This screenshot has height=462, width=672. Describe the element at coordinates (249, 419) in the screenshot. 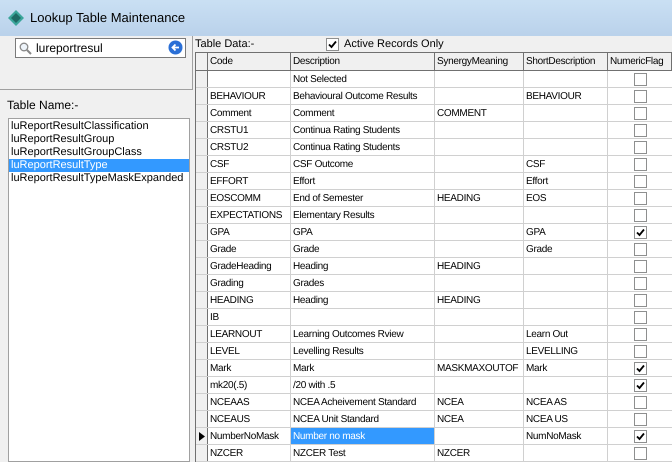

I see `code-cell: NCEAUS` at that location.